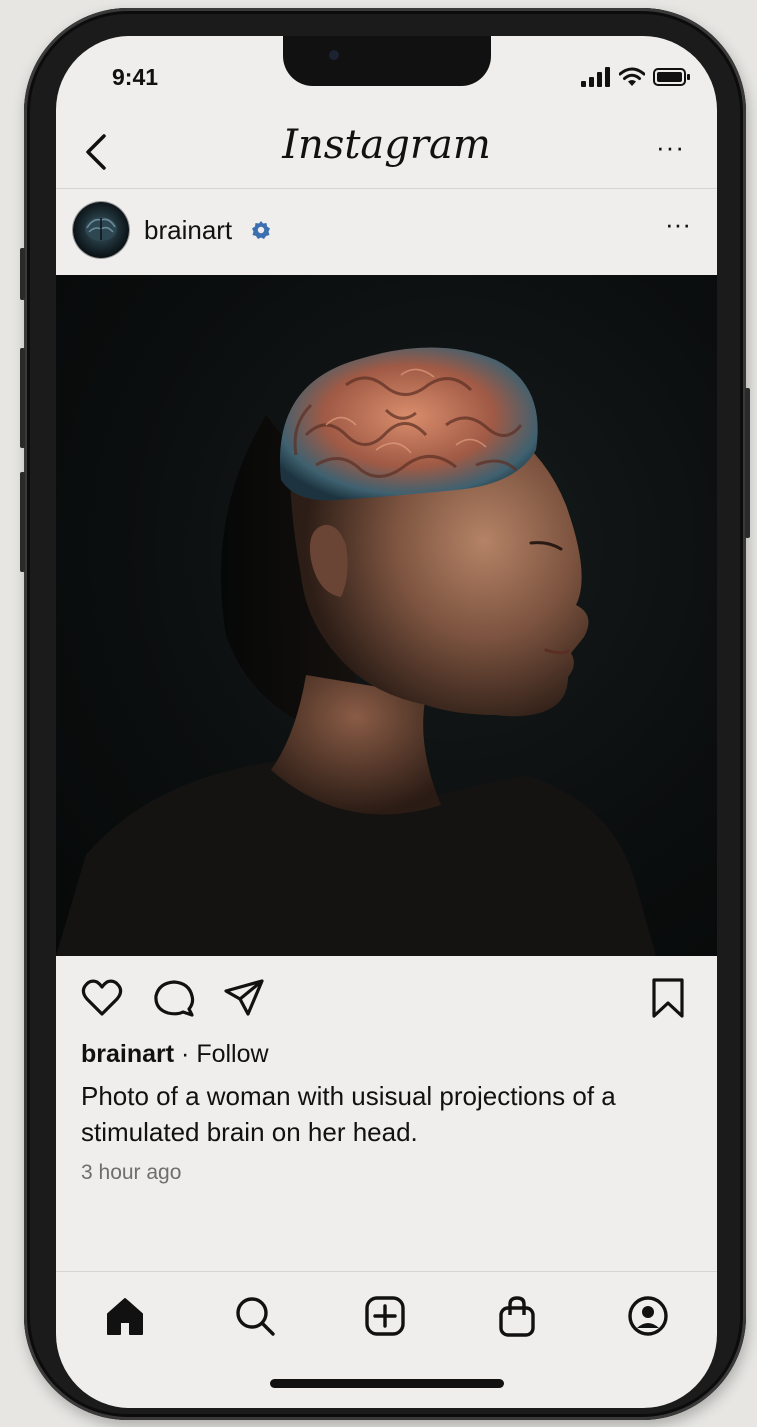 The height and width of the screenshot is (1427, 757). I want to click on post-username: brainart, so click(188, 230).